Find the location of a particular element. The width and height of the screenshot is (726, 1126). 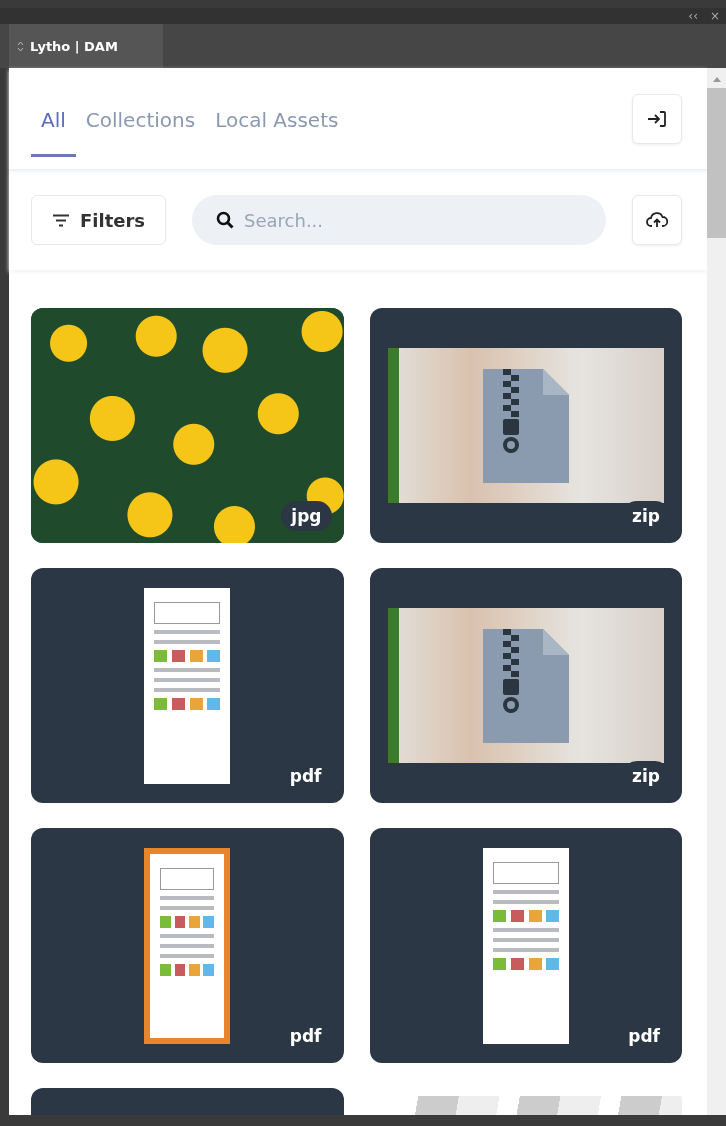

up-down-chevron-icon is located at coordinates (20, 46).